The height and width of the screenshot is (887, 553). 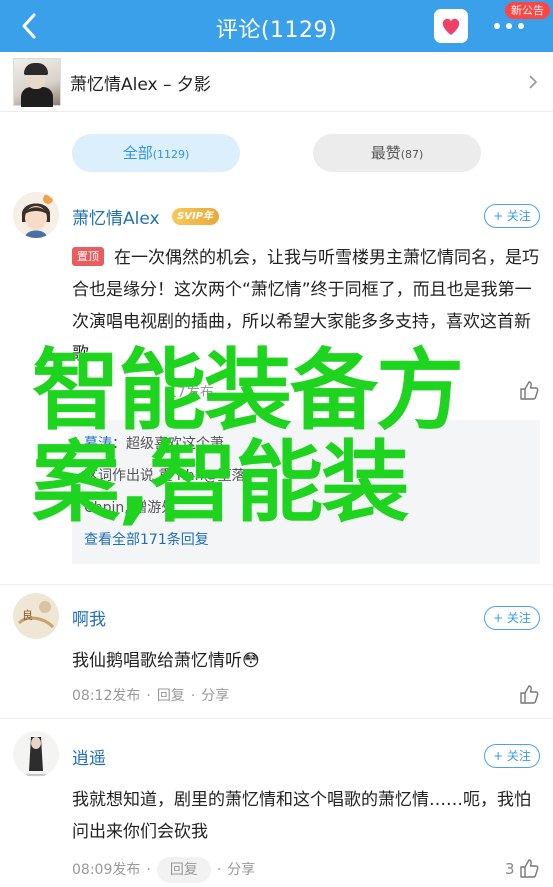 I want to click on tab-all-count: (1129), so click(x=171, y=154).